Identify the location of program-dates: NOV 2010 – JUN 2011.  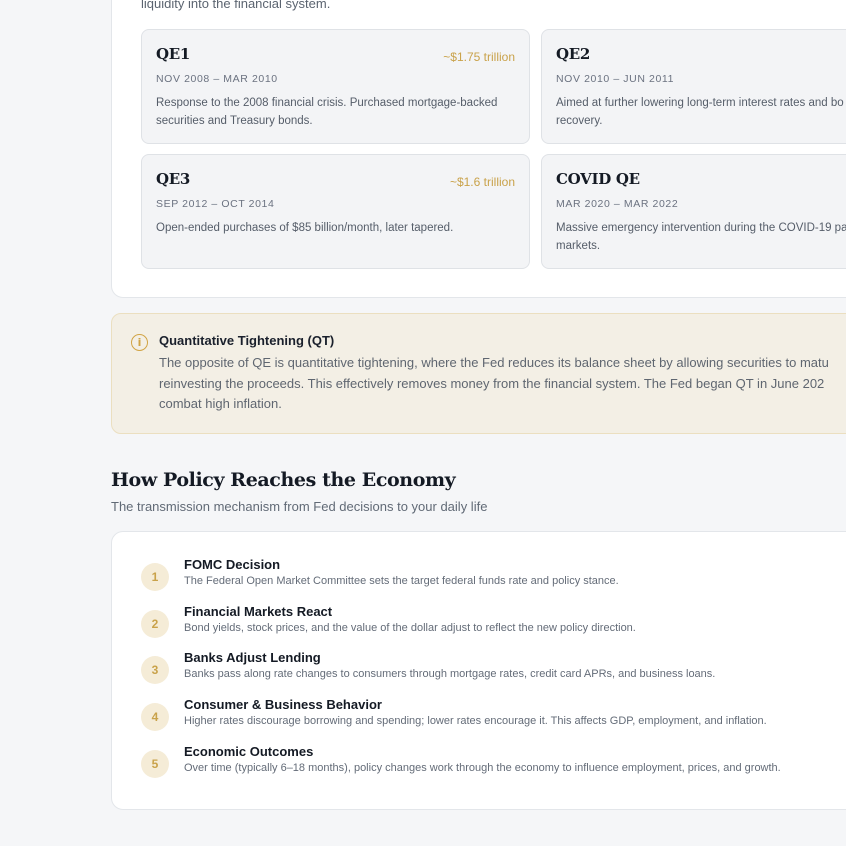
(615, 79).